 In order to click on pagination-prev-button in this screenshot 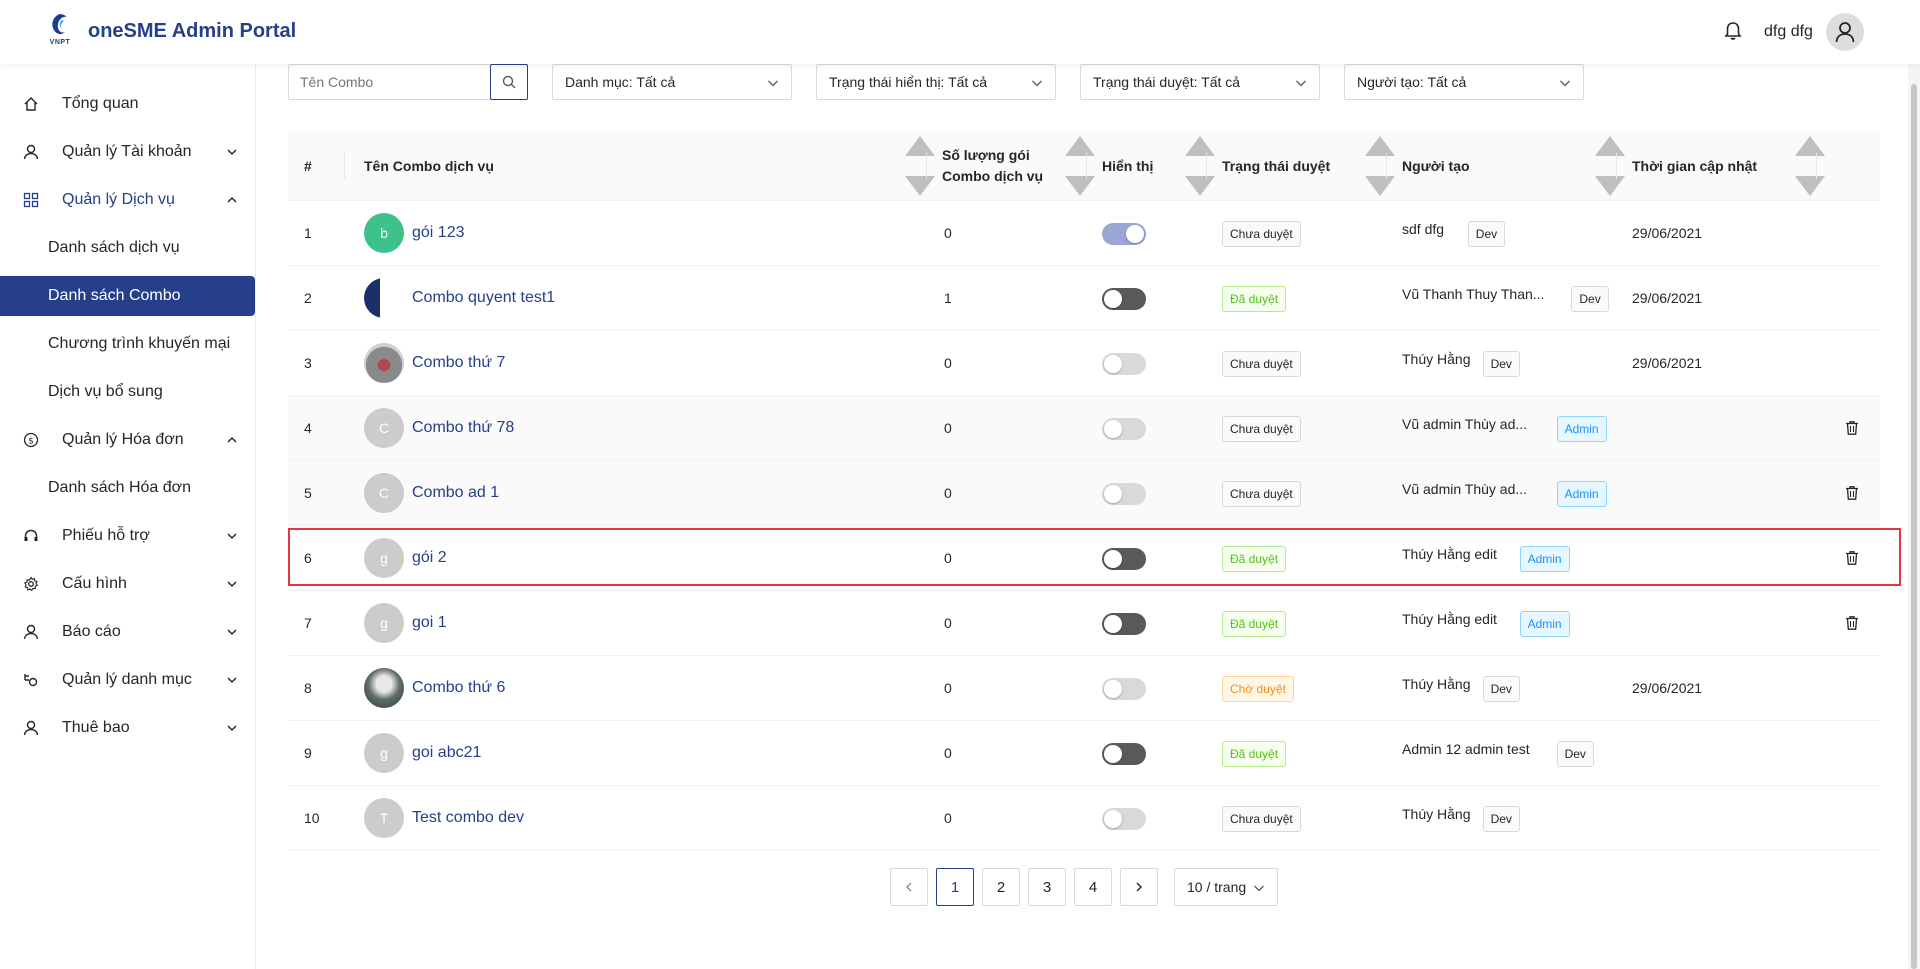, I will do `click(909, 887)`.